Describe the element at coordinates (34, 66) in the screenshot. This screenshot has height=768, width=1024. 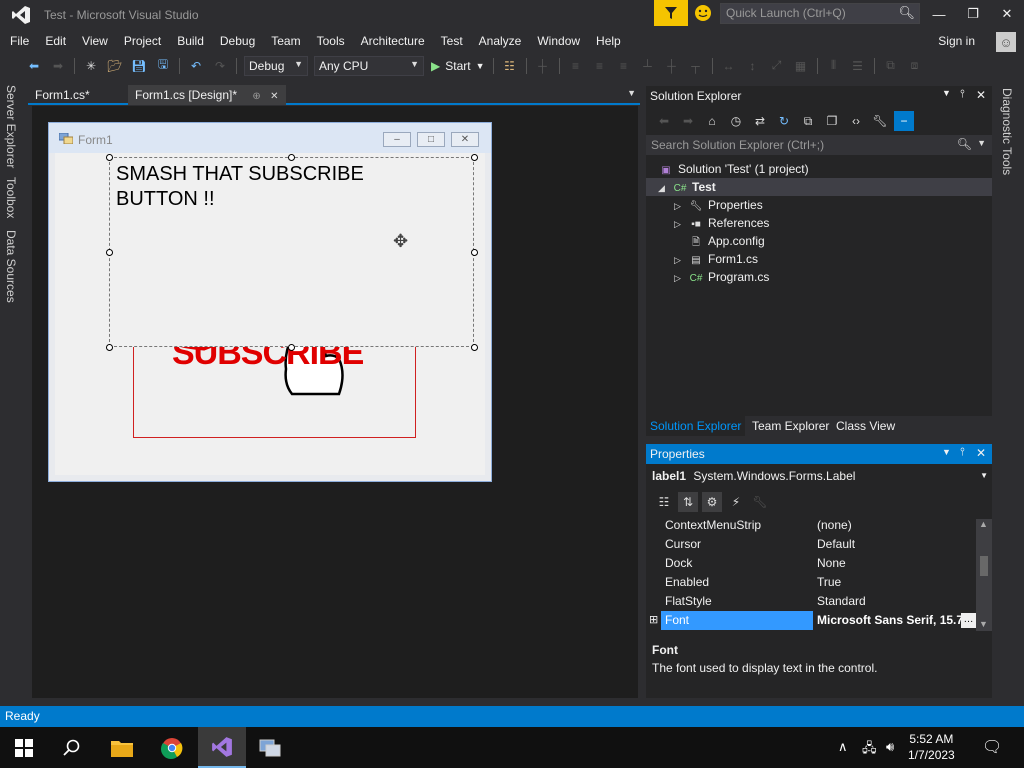
I see `navigate-back-icon: ⬅` at that location.